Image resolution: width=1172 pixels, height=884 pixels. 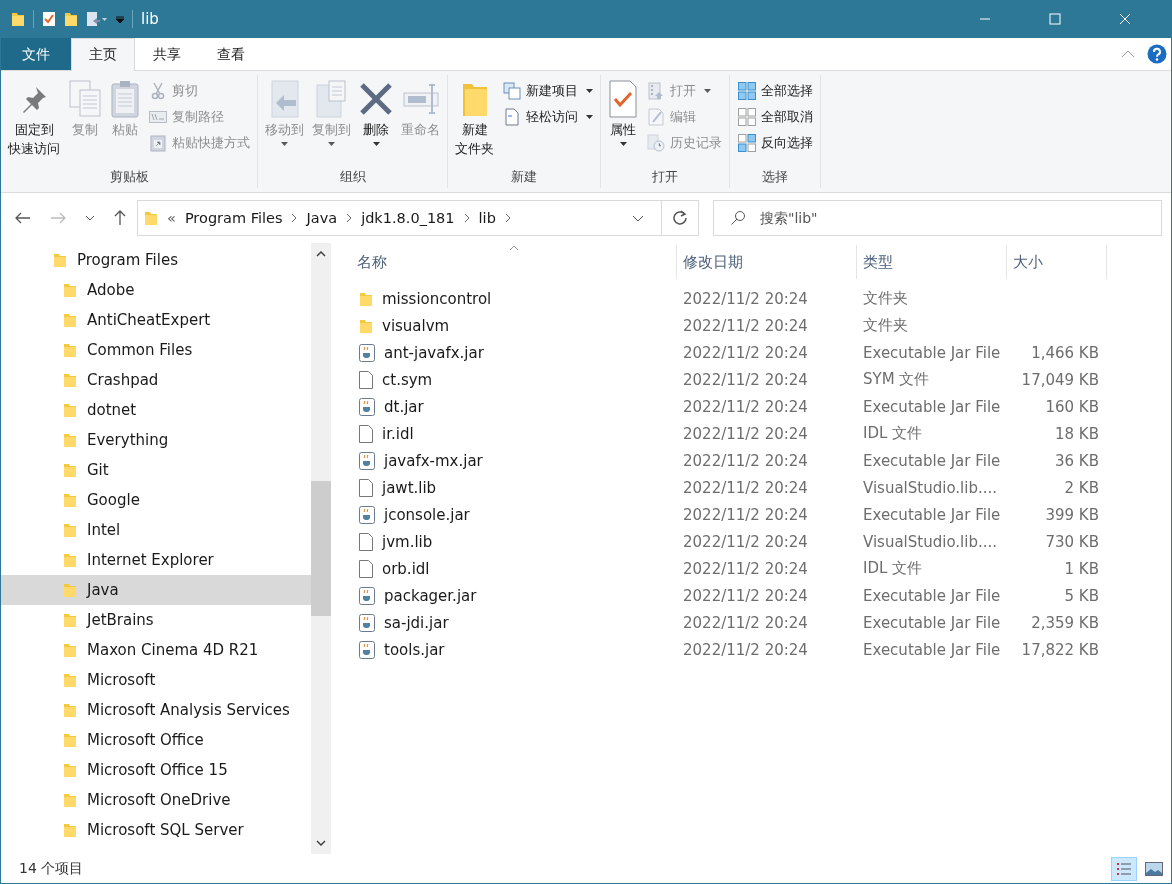 I want to click on search-input: 搜索"lib", so click(x=960, y=218).